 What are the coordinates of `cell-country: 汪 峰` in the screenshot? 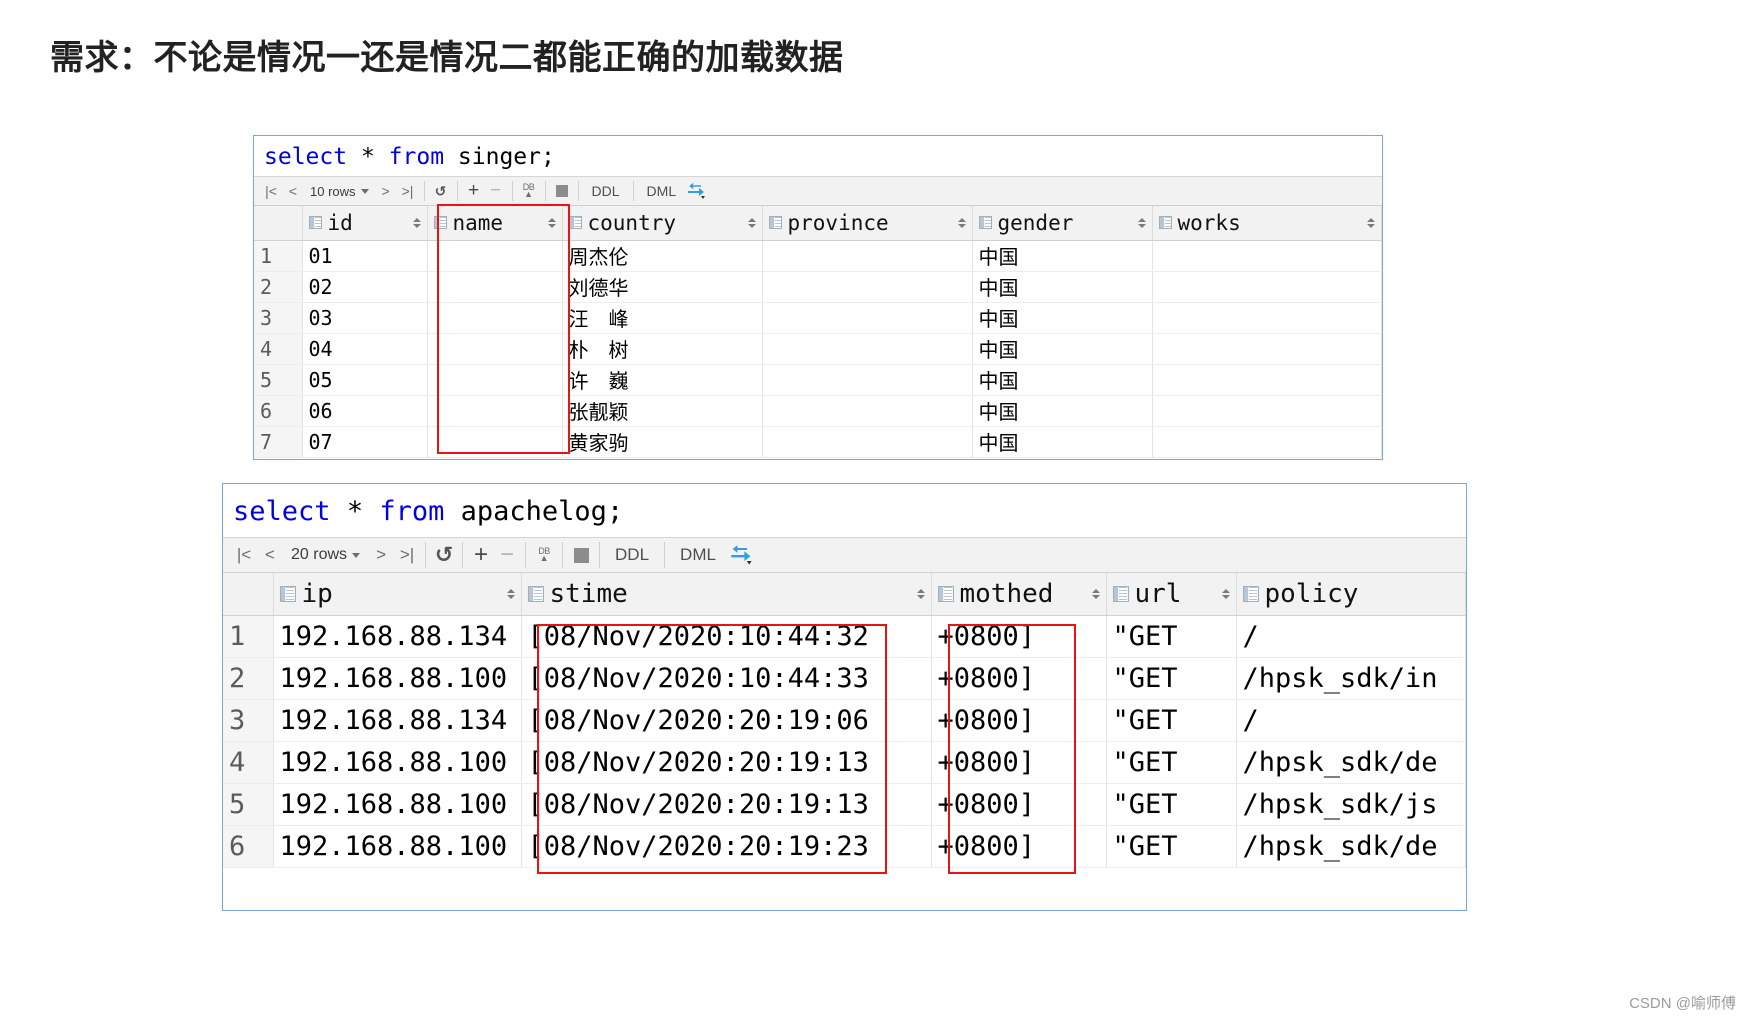 It's located at (662, 318).